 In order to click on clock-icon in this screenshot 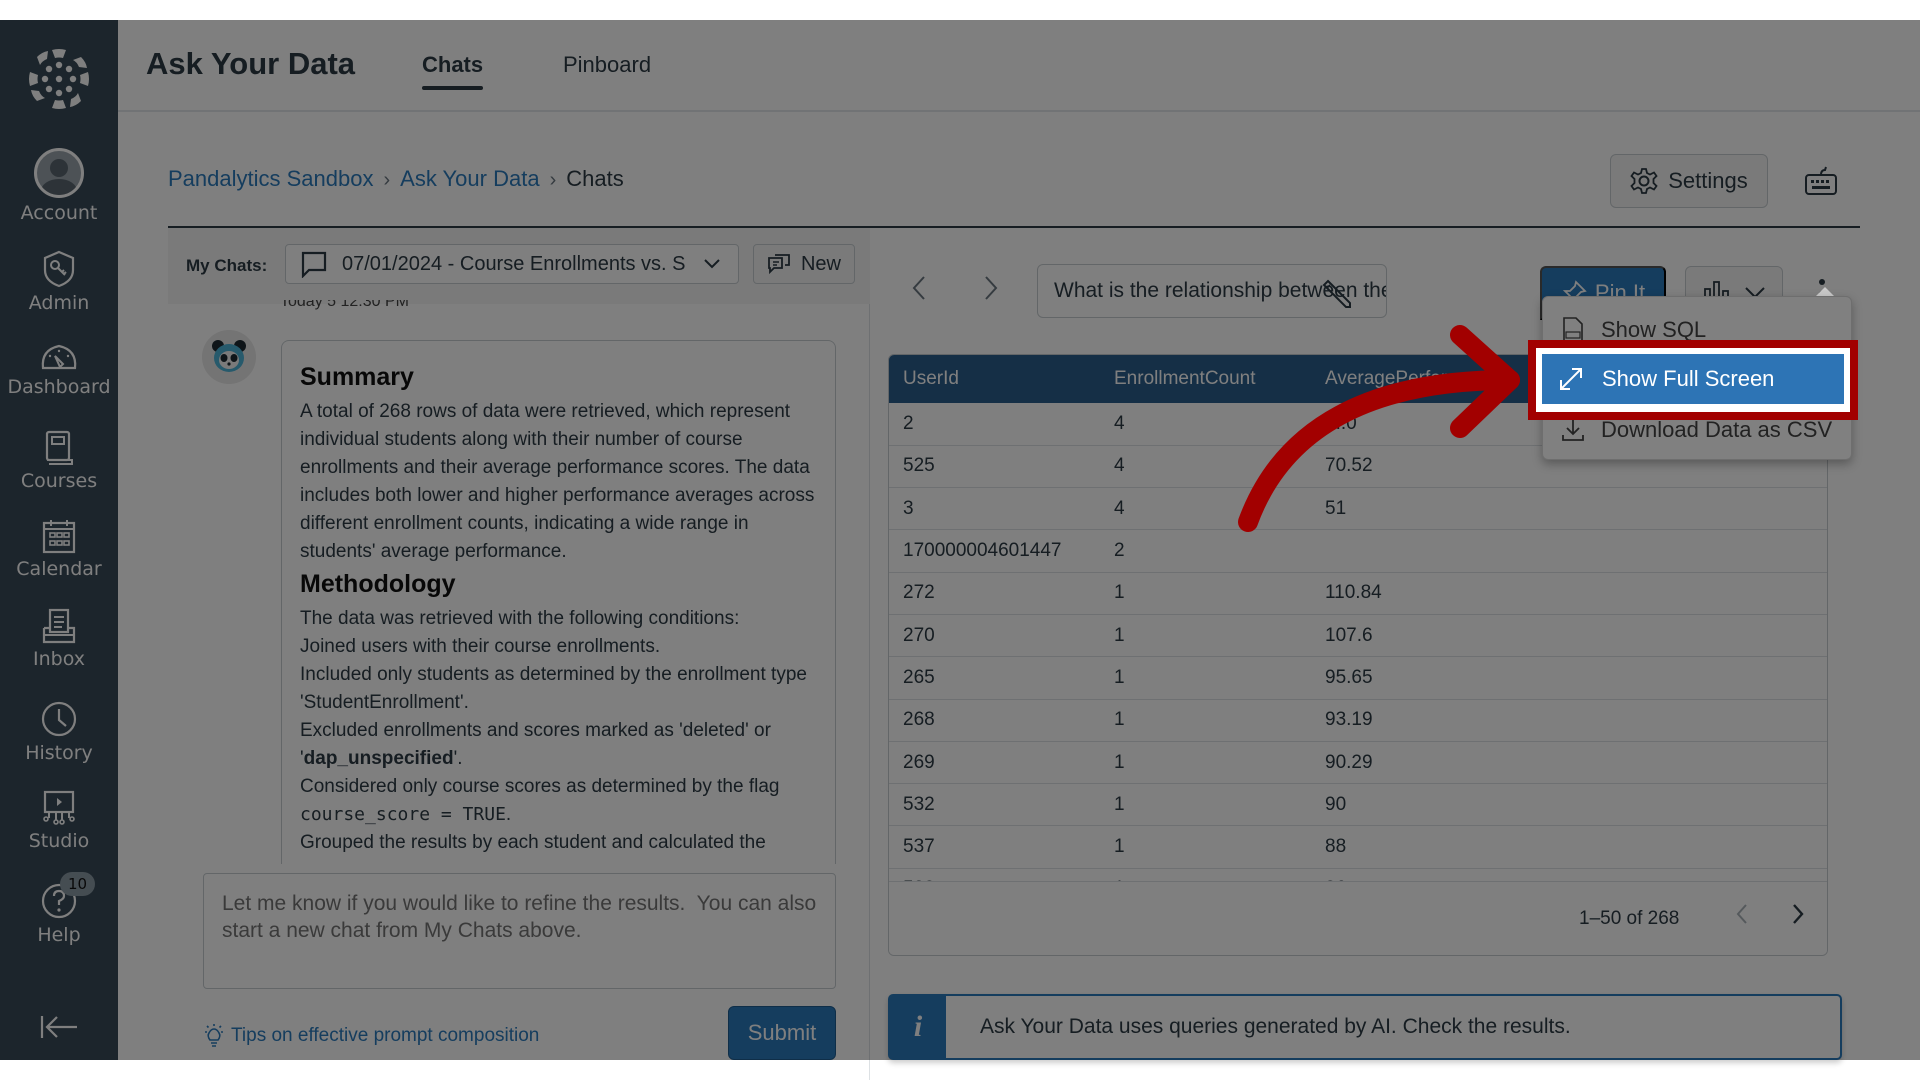, I will do `click(59, 719)`.